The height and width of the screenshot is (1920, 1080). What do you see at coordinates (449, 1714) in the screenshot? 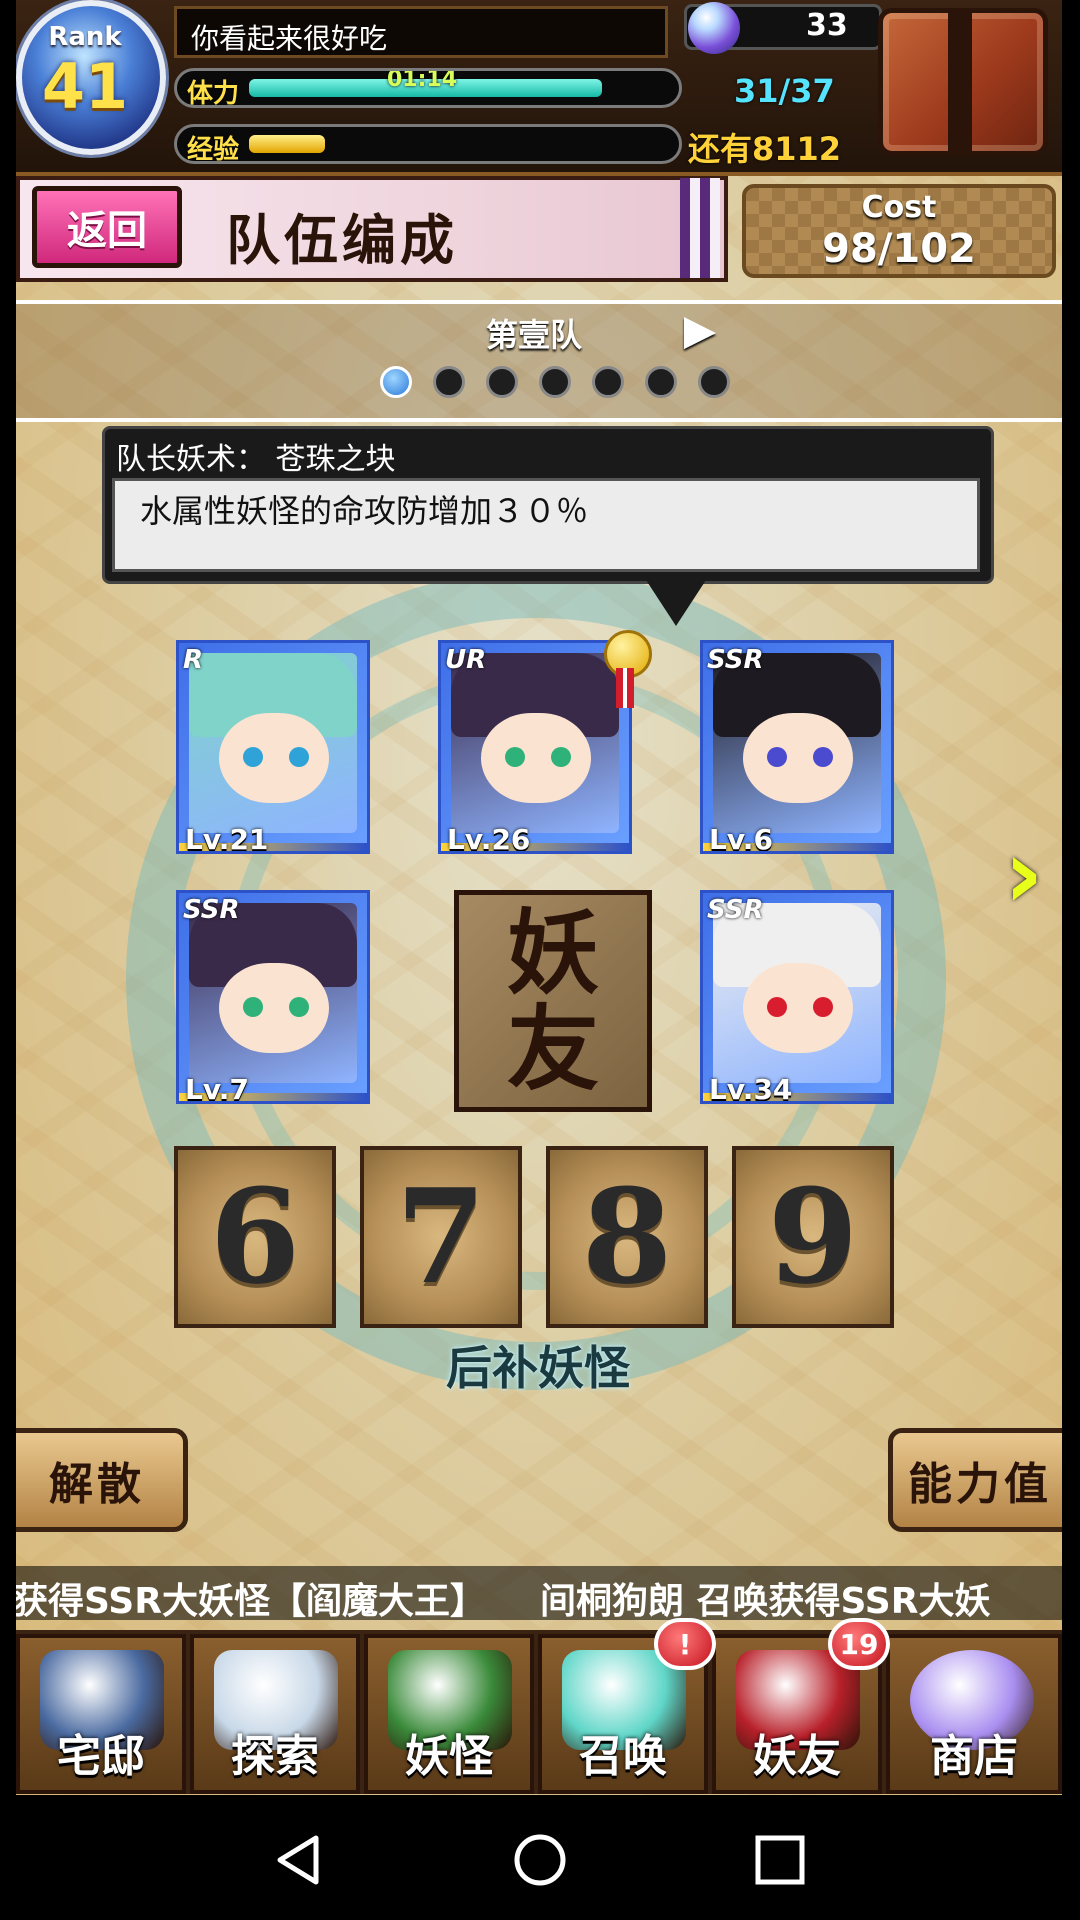
I see `nav-yokai: 妖怪` at bounding box center [449, 1714].